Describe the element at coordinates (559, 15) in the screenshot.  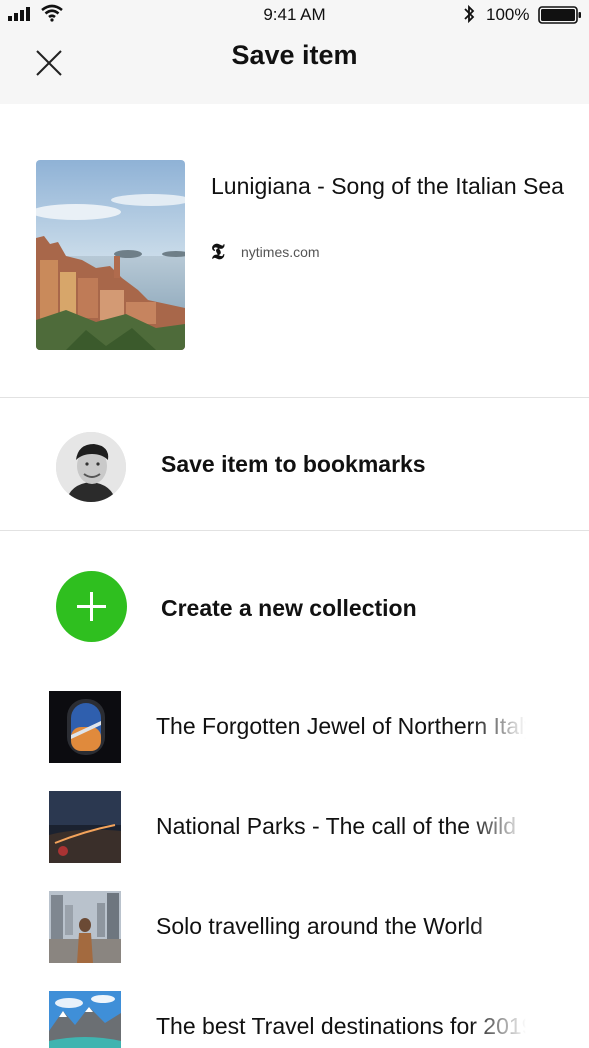
I see `battery-icon` at that location.